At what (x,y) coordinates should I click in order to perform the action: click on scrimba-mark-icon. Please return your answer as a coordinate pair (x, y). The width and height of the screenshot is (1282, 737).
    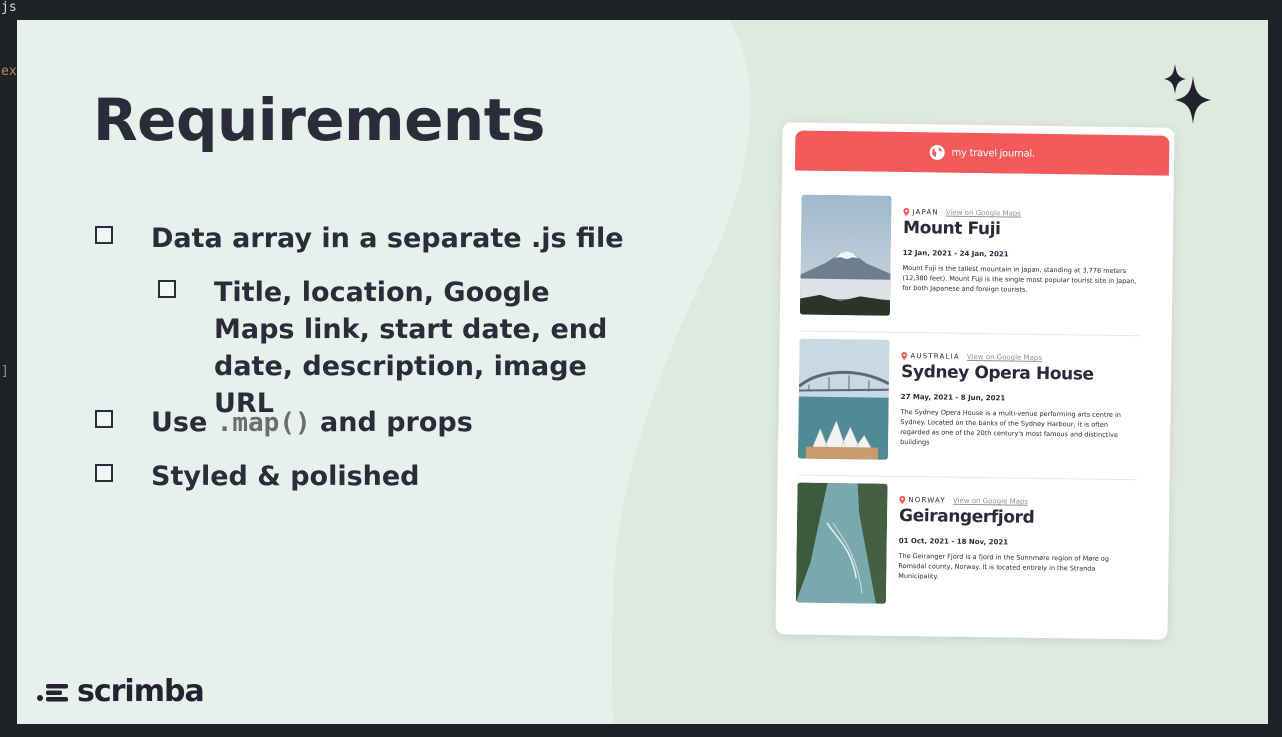
    Looking at the image, I should click on (52, 692).